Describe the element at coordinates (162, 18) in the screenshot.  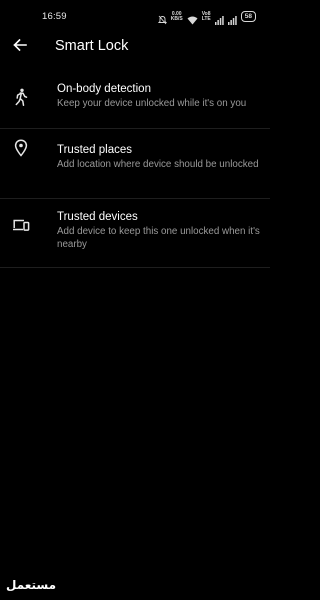
I see `alarm-off-icon` at that location.